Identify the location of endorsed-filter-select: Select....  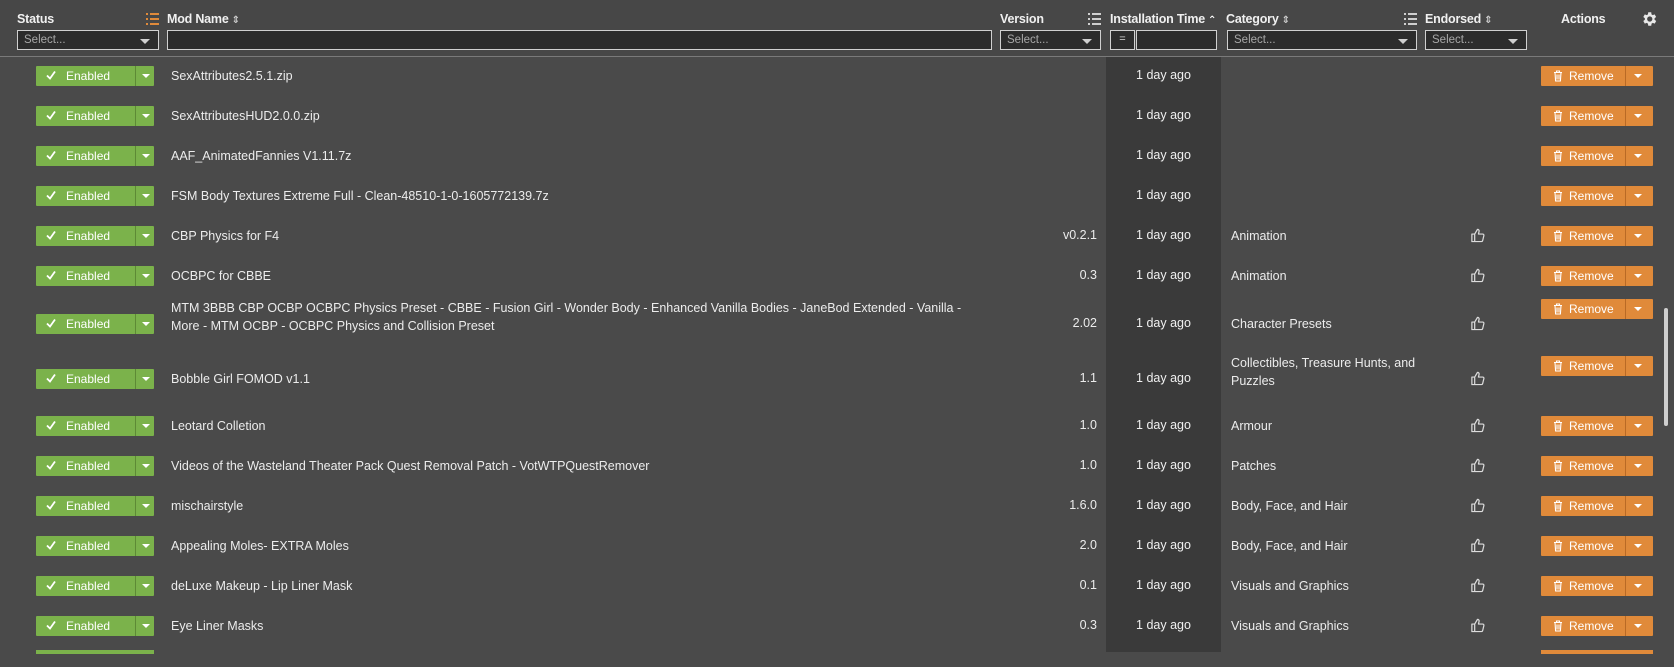
(1476, 40).